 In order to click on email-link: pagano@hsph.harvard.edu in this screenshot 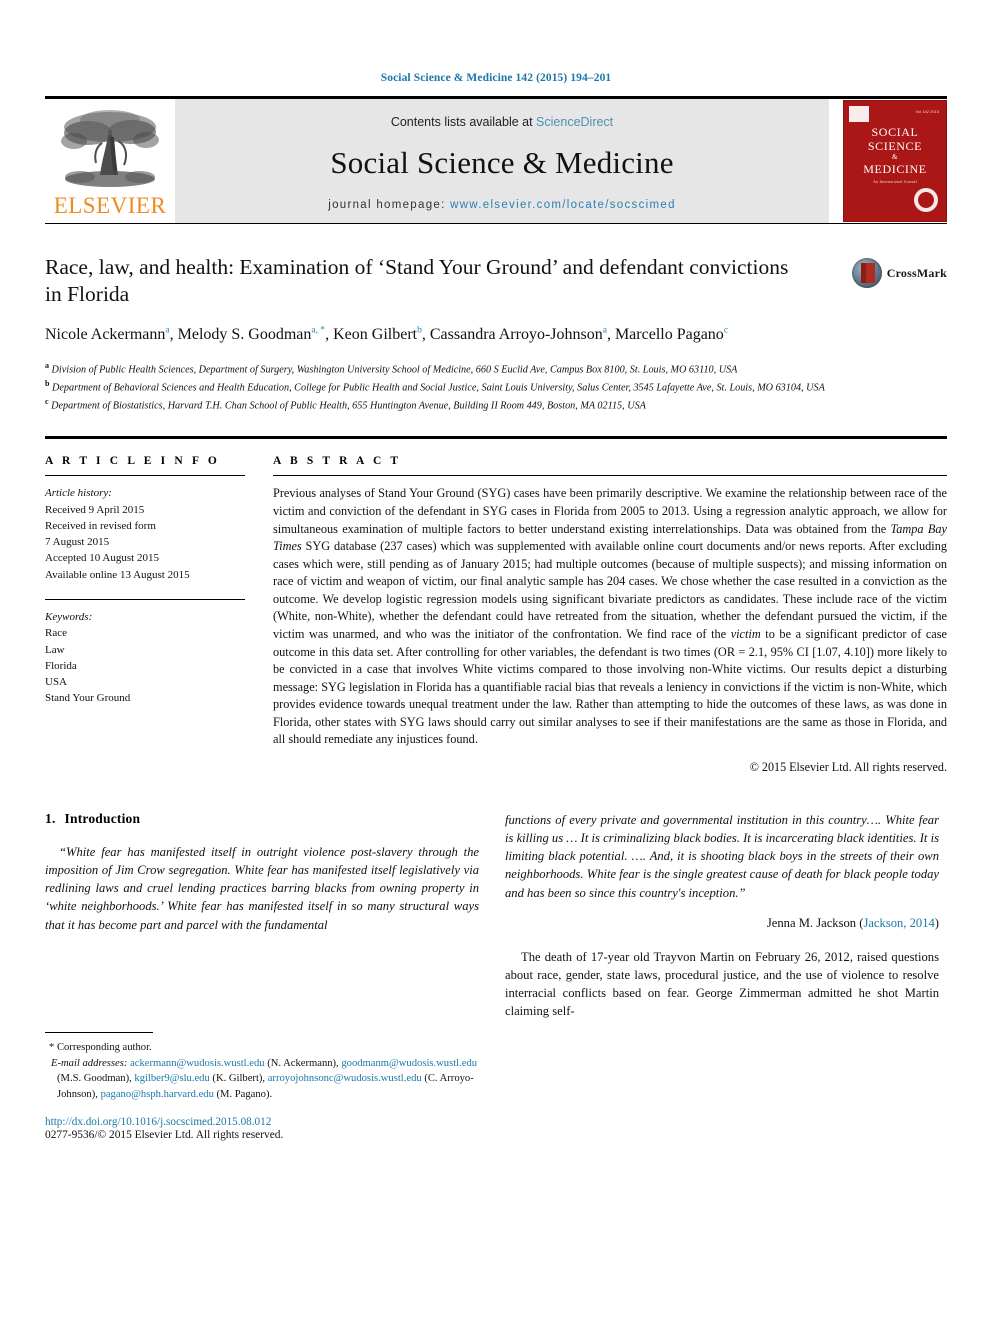, I will do `click(157, 1094)`.